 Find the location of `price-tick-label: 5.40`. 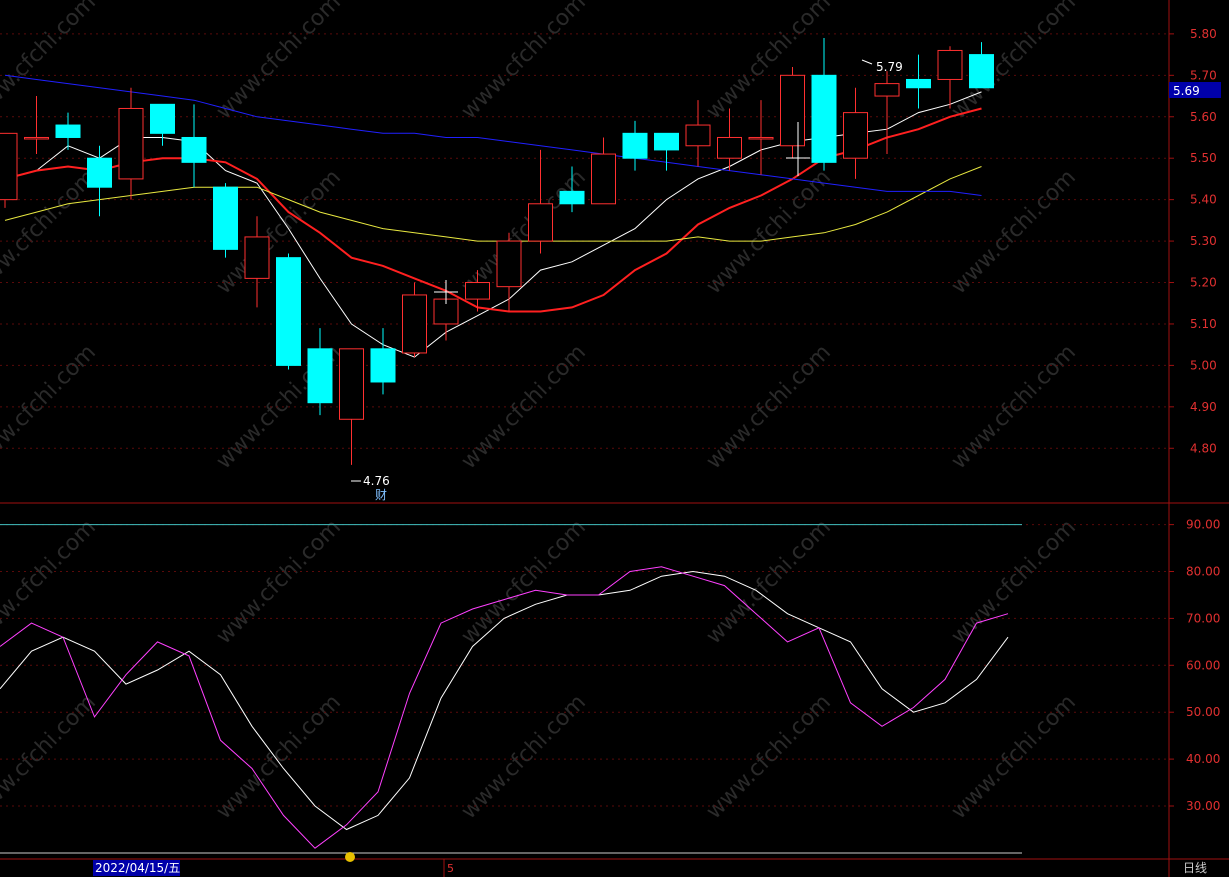

price-tick-label: 5.40 is located at coordinates (1203, 200).